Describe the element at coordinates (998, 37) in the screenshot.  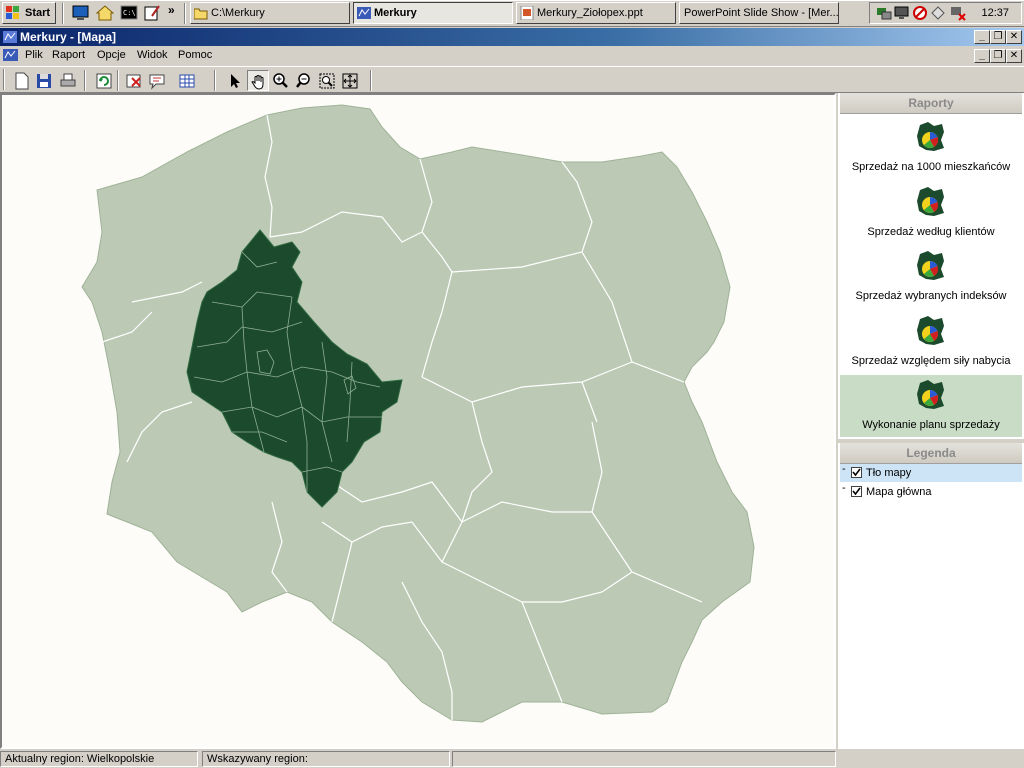
I see `restore-button: ❐` at that location.